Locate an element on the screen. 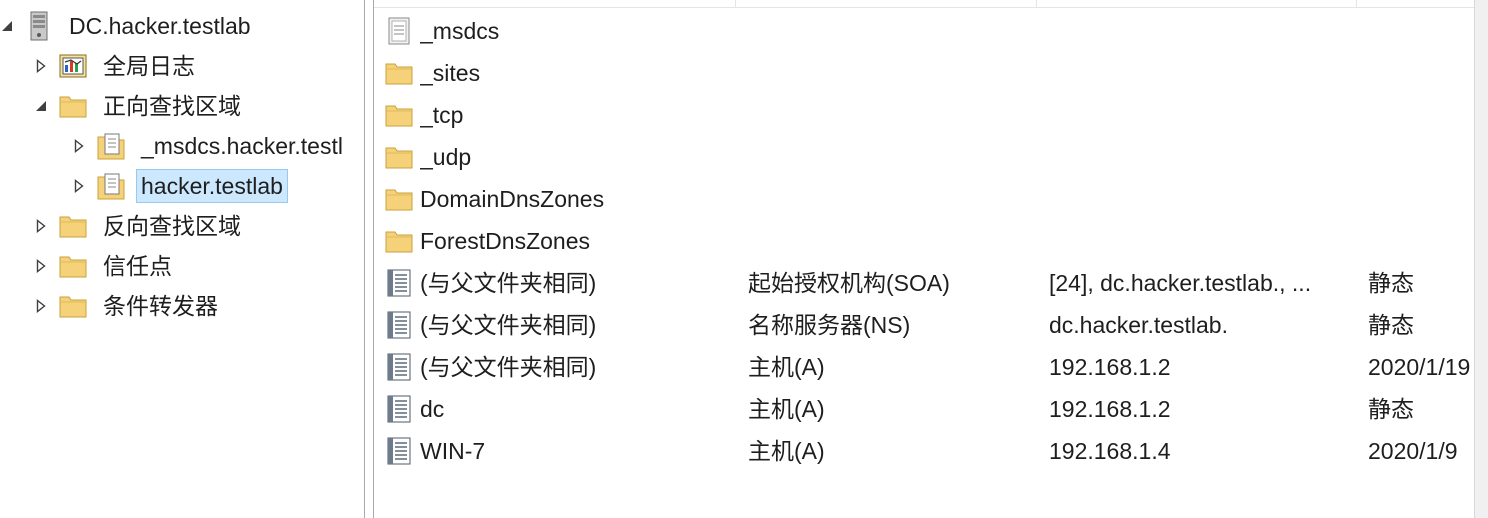 This screenshot has height=518, width=1488. list-item: WIN-7 主机(A) 192.168.1.4 2020/1/9 is located at coordinates (924, 451).